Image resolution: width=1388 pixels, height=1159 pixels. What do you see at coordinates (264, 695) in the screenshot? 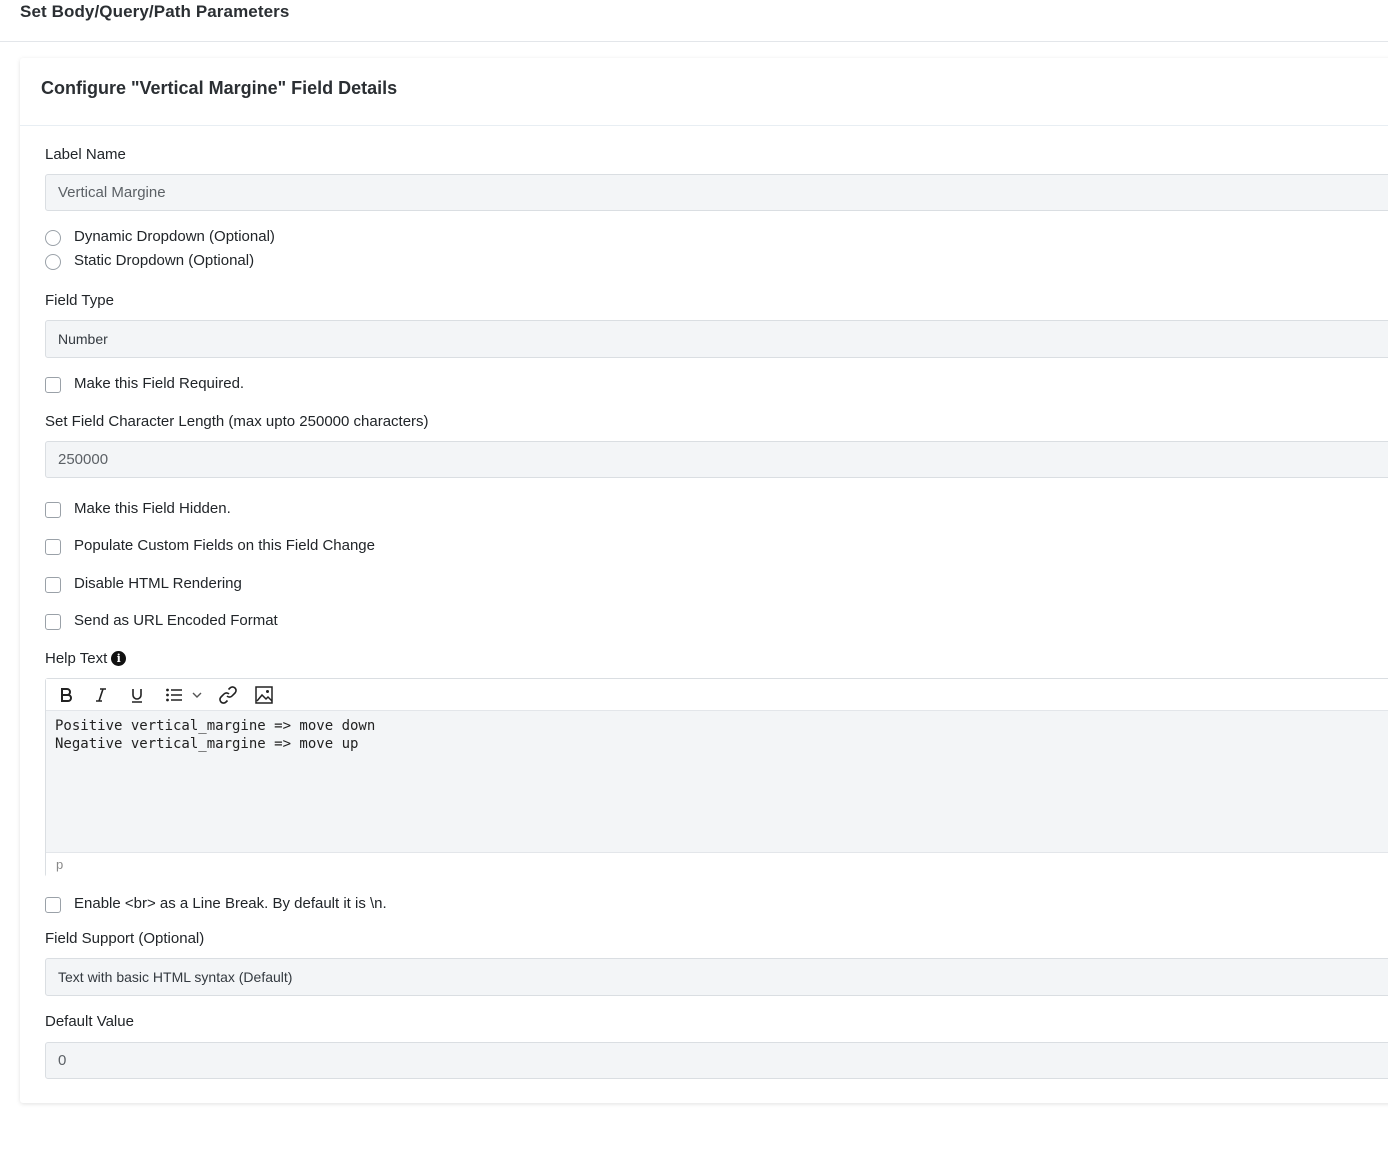
I see `image-icon` at bounding box center [264, 695].